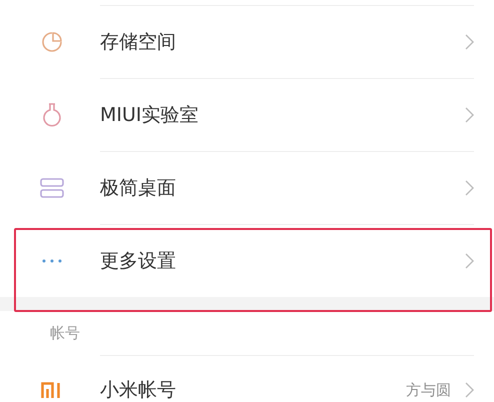 The width and height of the screenshot is (494, 402). What do you see at coordinates (65, 333) in the screenshot?
I see `section-header: 帐号` at bounding box center [65, 333].